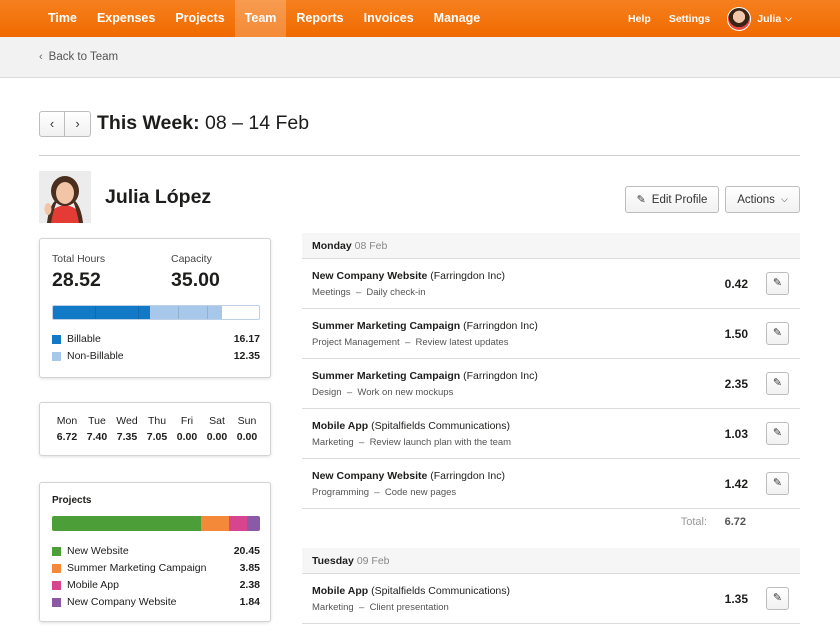 The width and height of the screenshot is (840, 640). I want to click on non-billable-swatch, so click(56, 356).